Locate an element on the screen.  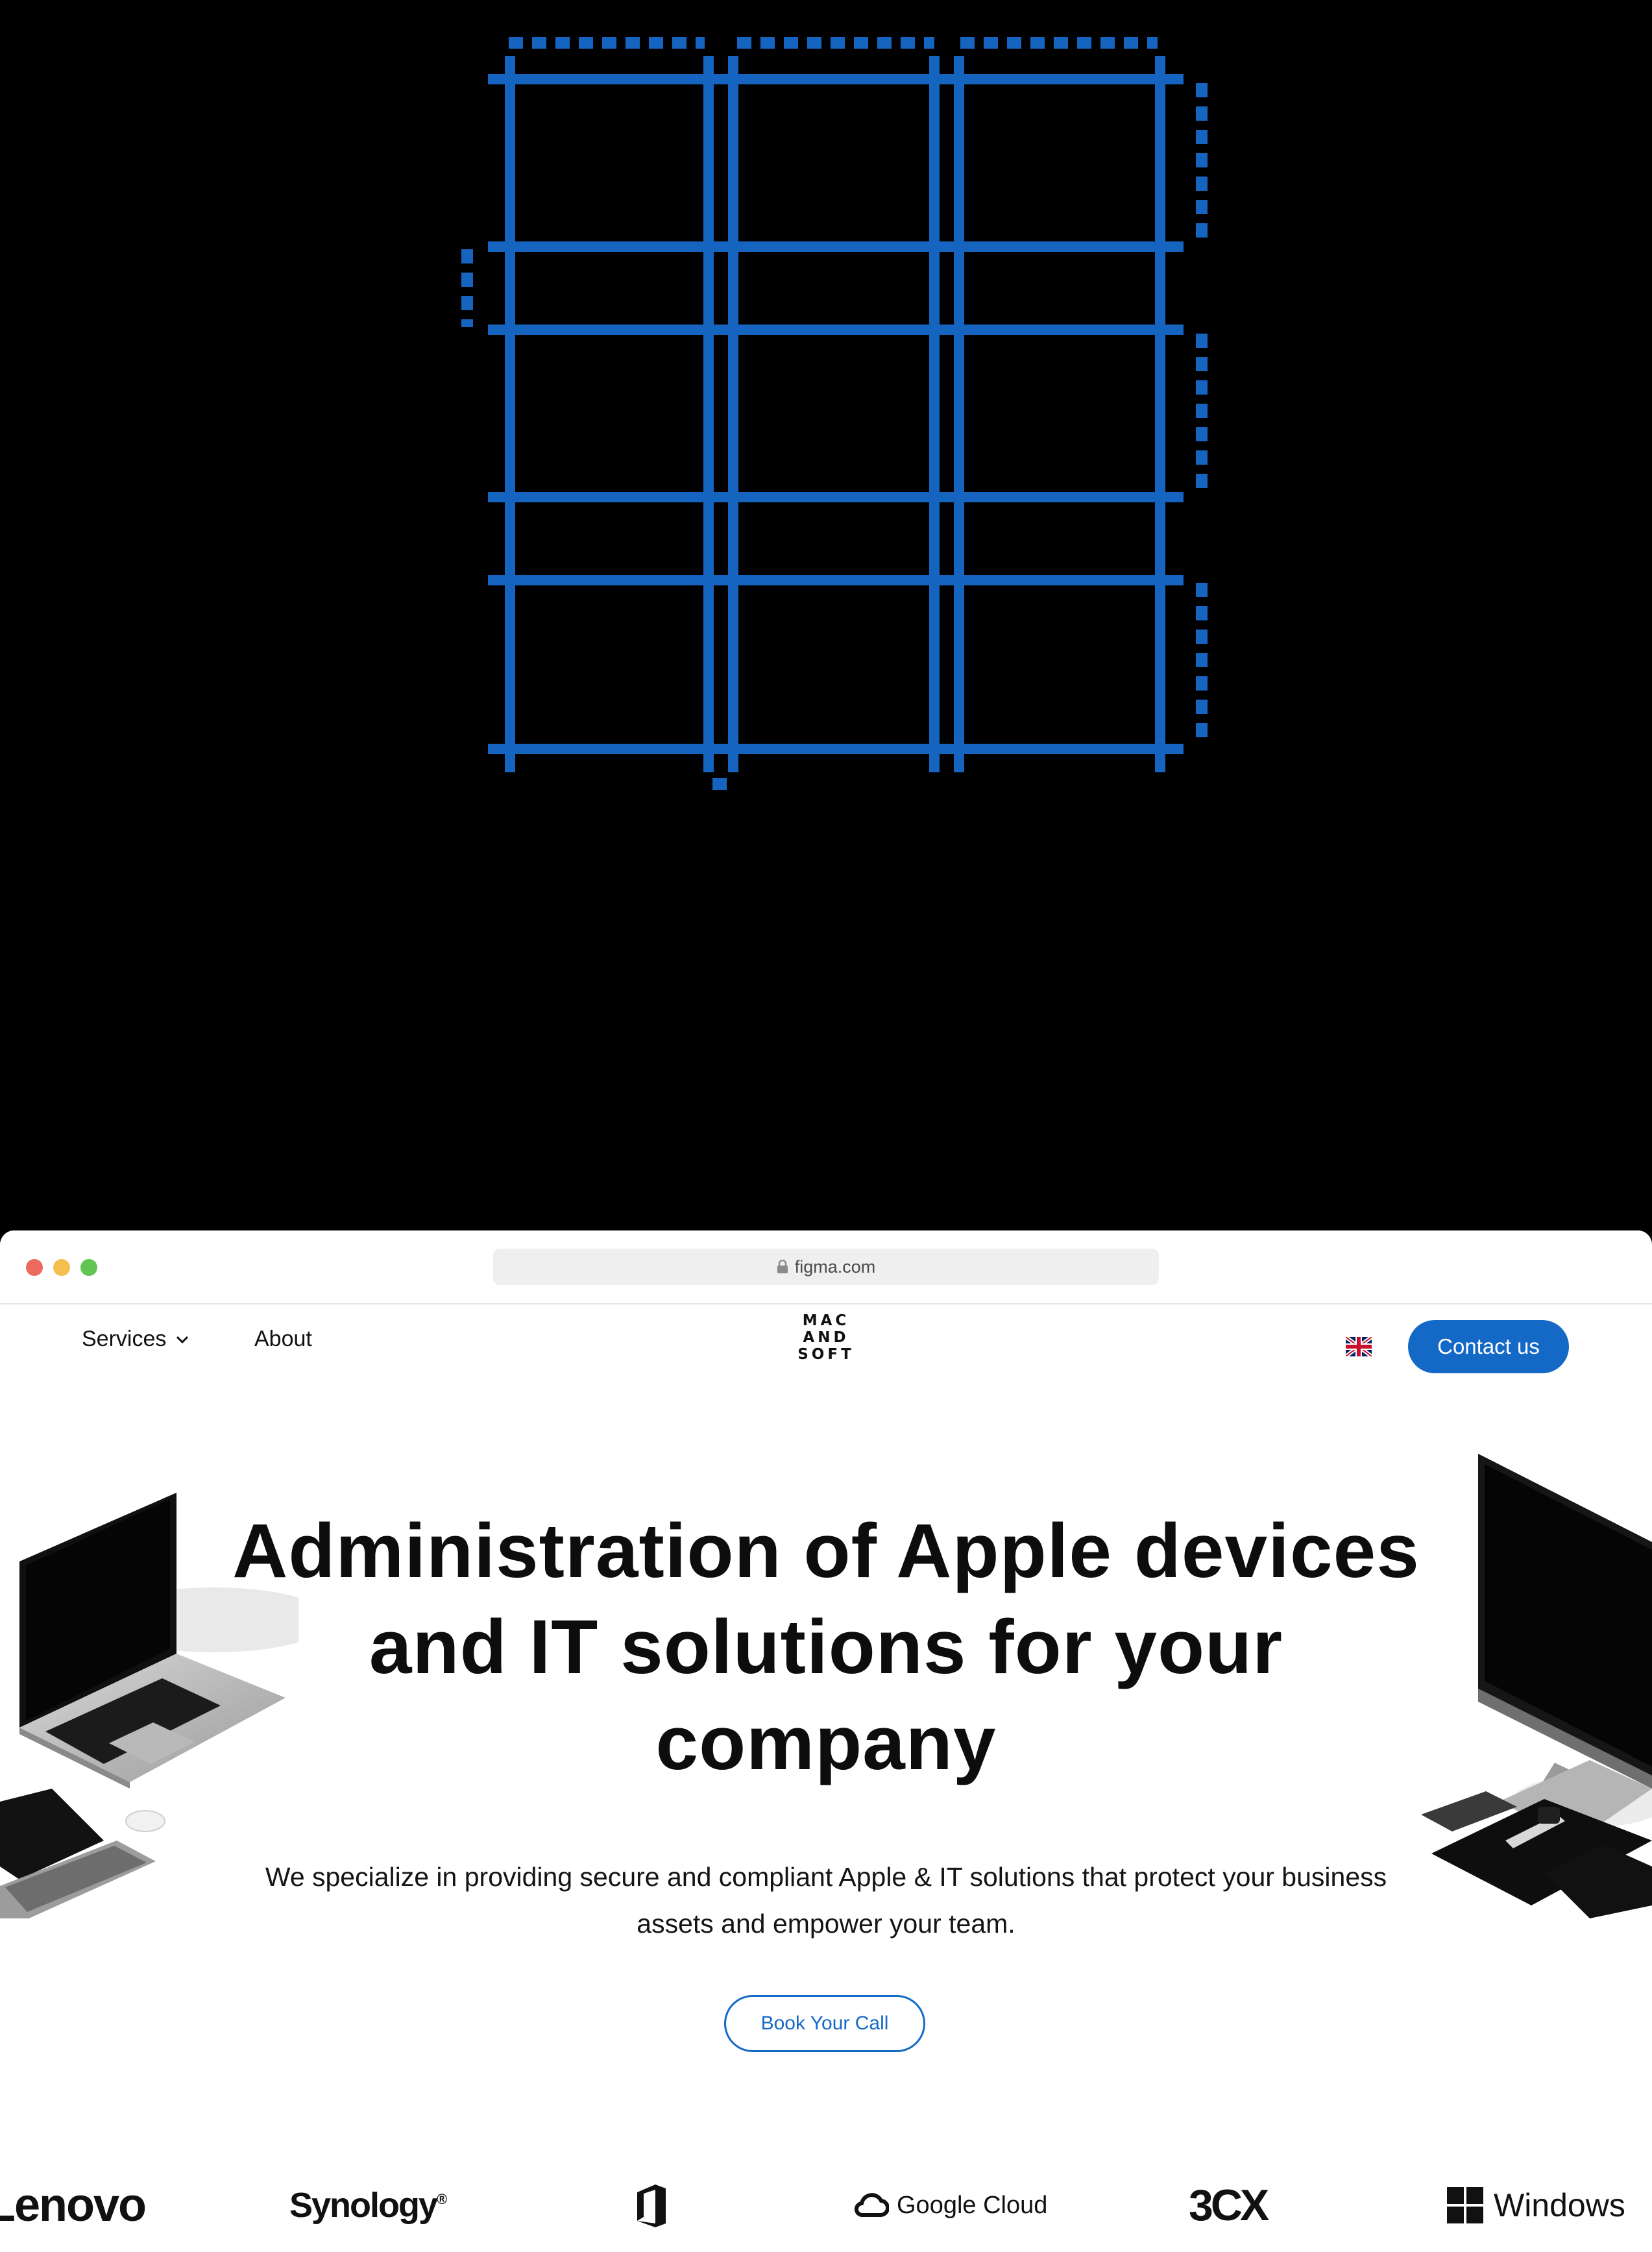
hero-title-line: company is located at coordinates (826, 1743).